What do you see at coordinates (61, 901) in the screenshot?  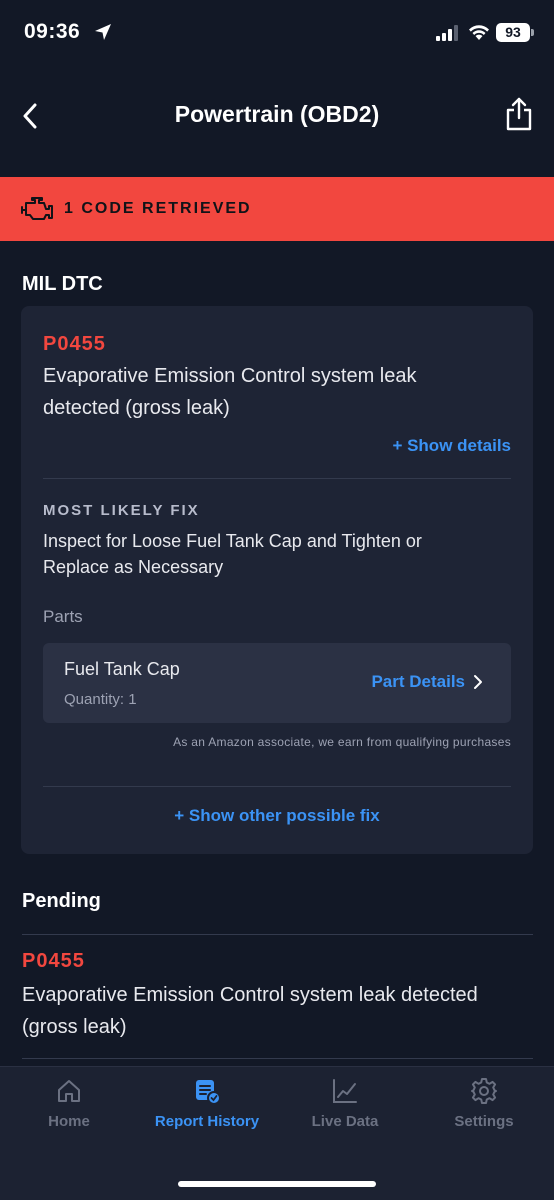 I see `pending-heading: Pending` at bounding box center [61, 901].